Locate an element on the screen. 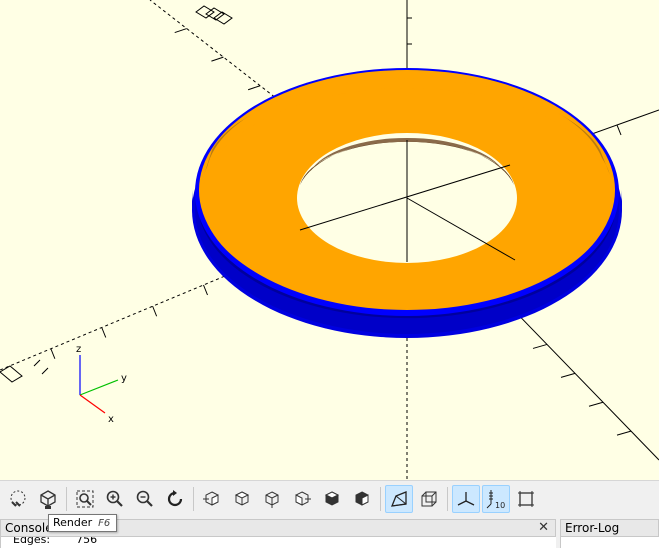  reset-view-icon is located at coordinates (175, 497).